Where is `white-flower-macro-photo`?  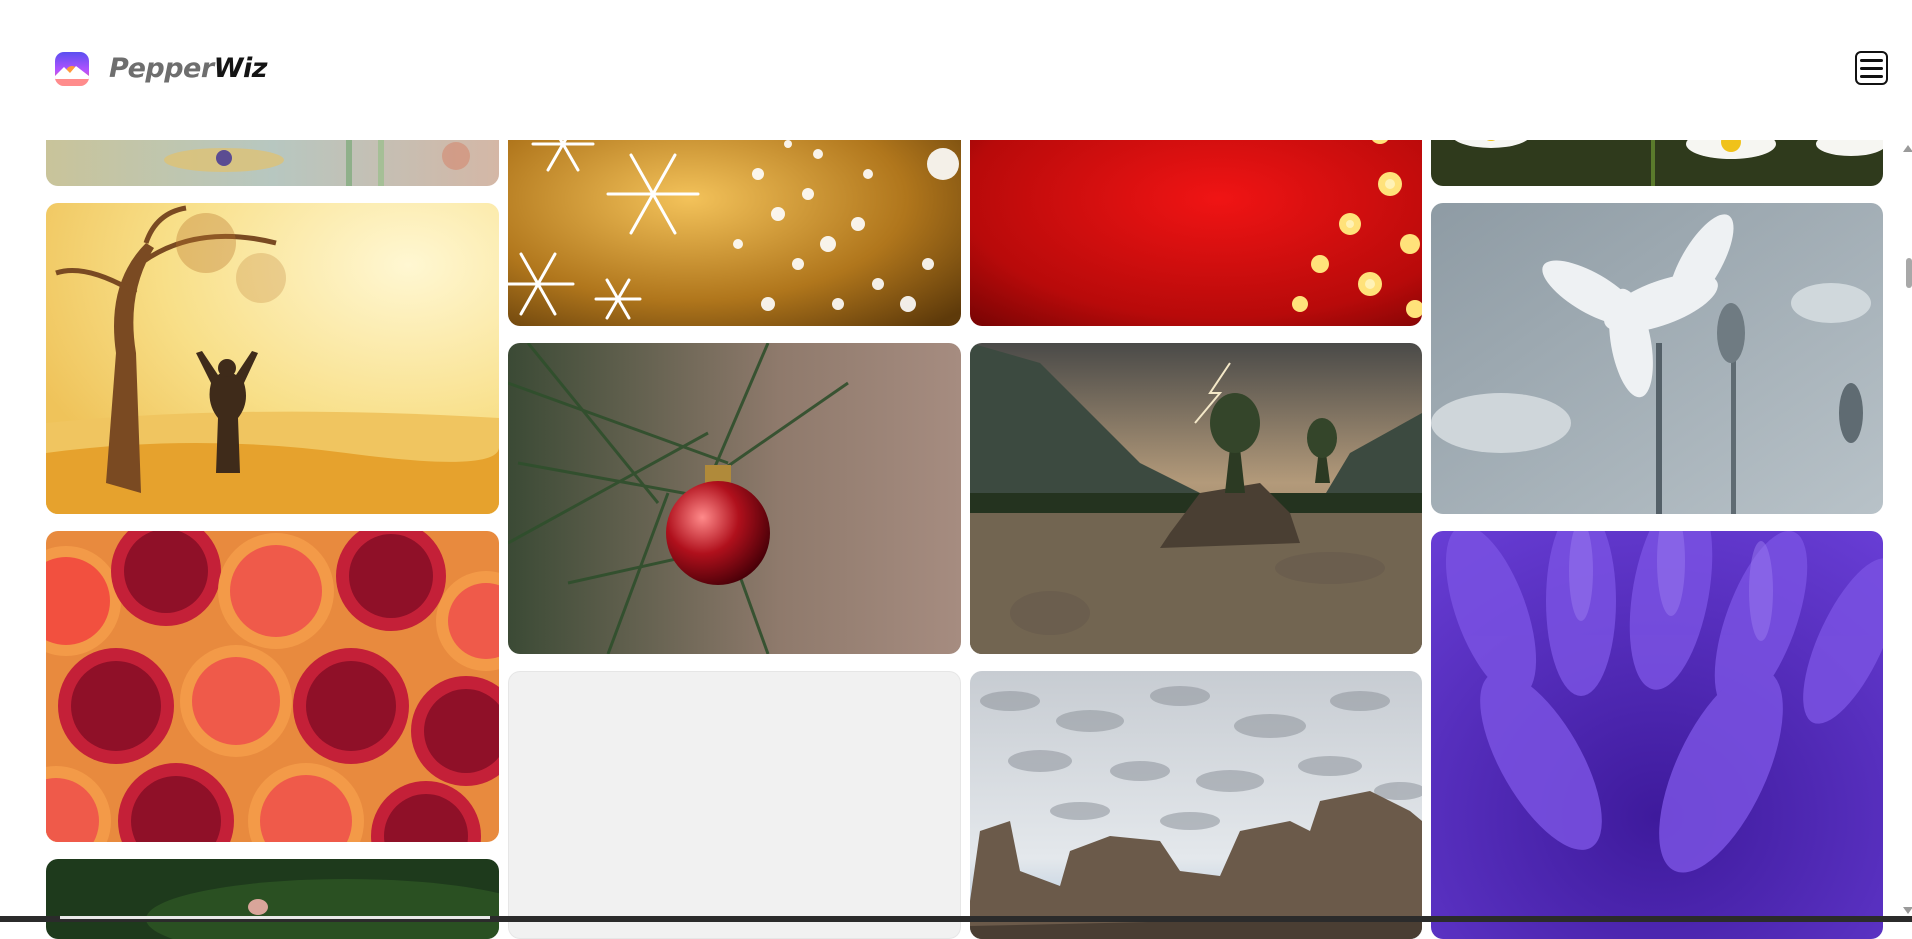 white-flower-macro-photo is located at coordinates (1657, 358).